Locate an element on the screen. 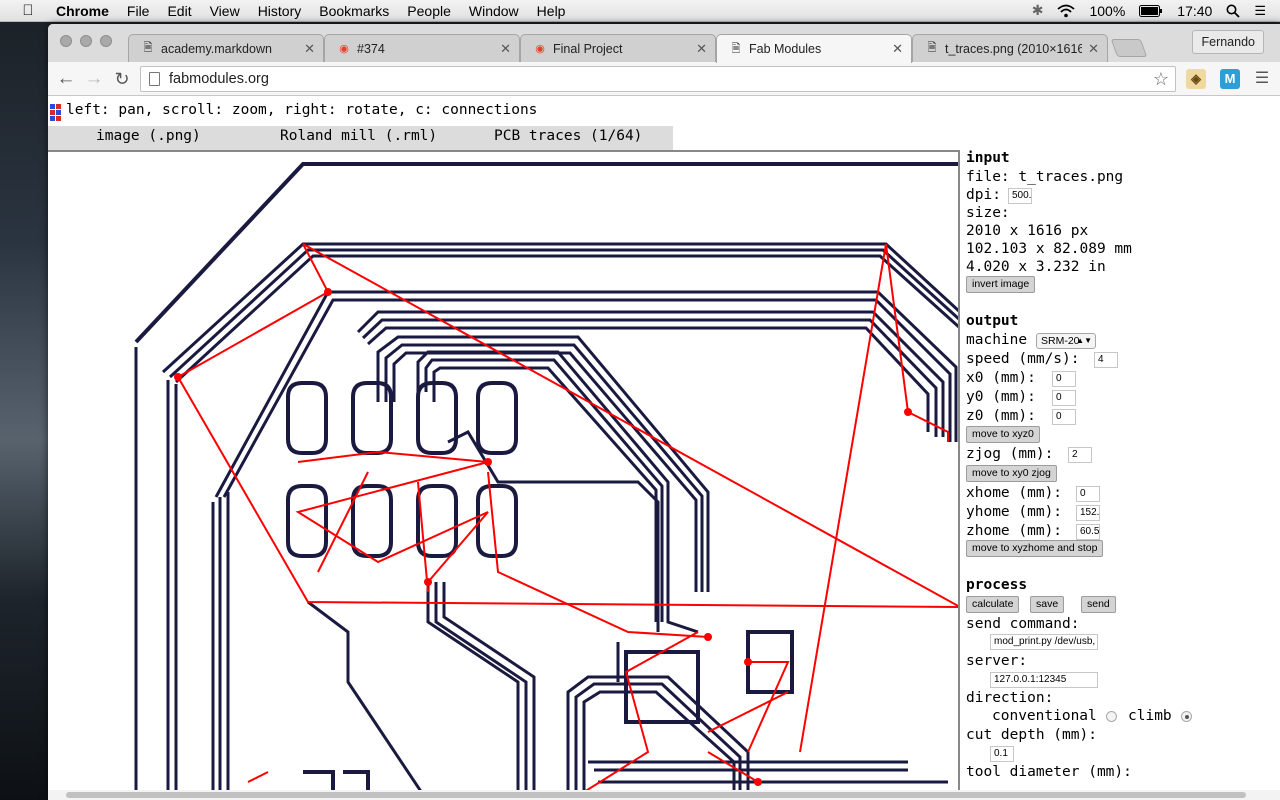 This screenshot has width=1280, height=800. cut-depth-input: 0.1 is located at coordinates (1002, 754).